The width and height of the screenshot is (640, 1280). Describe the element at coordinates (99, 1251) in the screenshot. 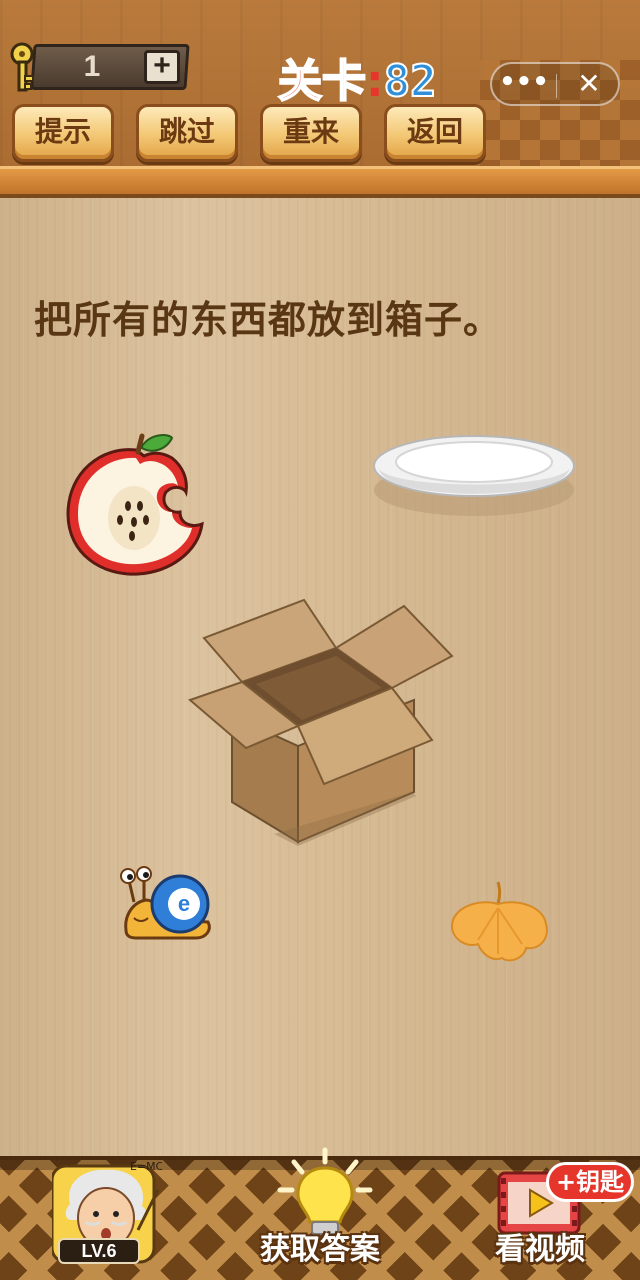

I see `player-level-badge: LV.6` at that location.